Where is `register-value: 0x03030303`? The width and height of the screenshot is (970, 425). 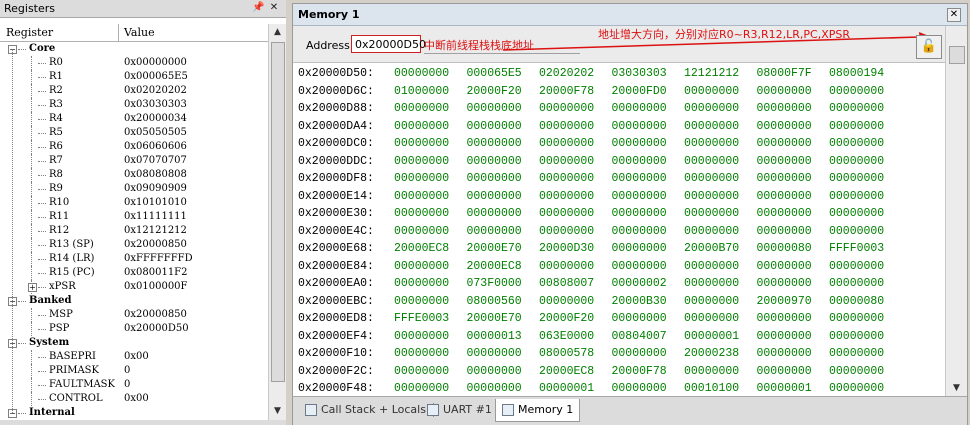 register-value: 0x03030303 is located at coordinates (155, 105).